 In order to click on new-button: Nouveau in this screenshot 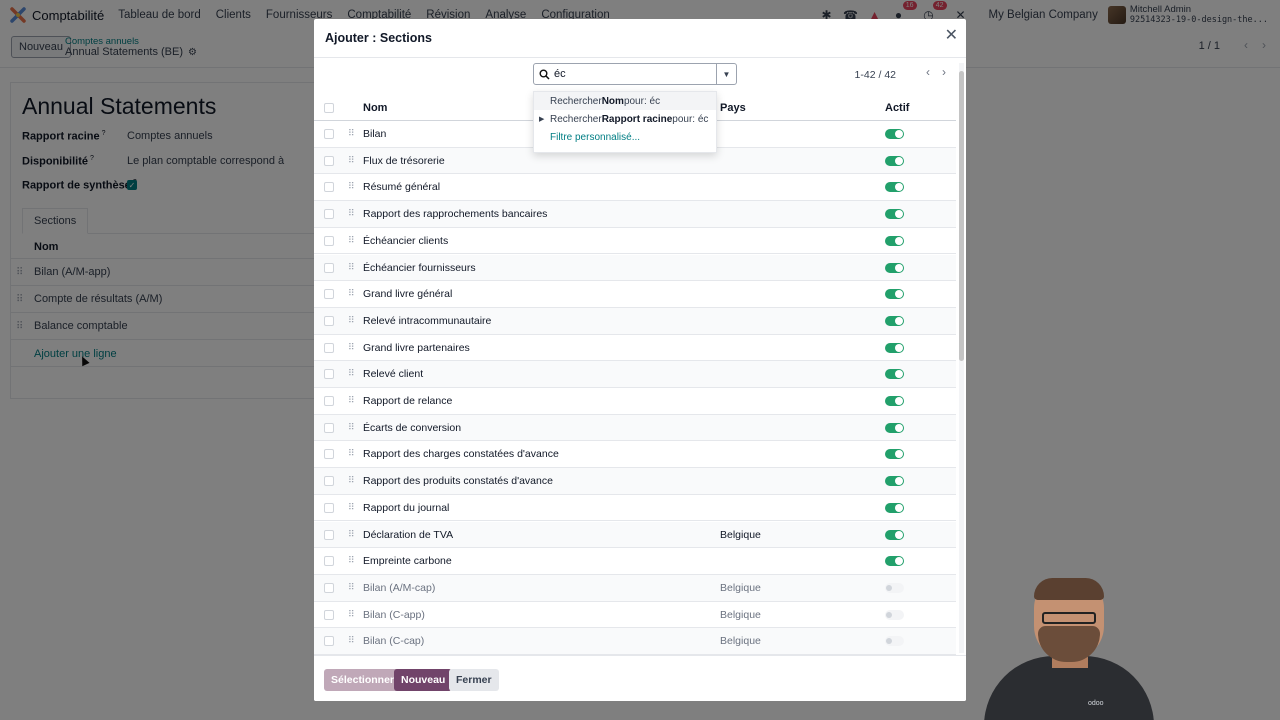, I will do `click(423, 680)`.